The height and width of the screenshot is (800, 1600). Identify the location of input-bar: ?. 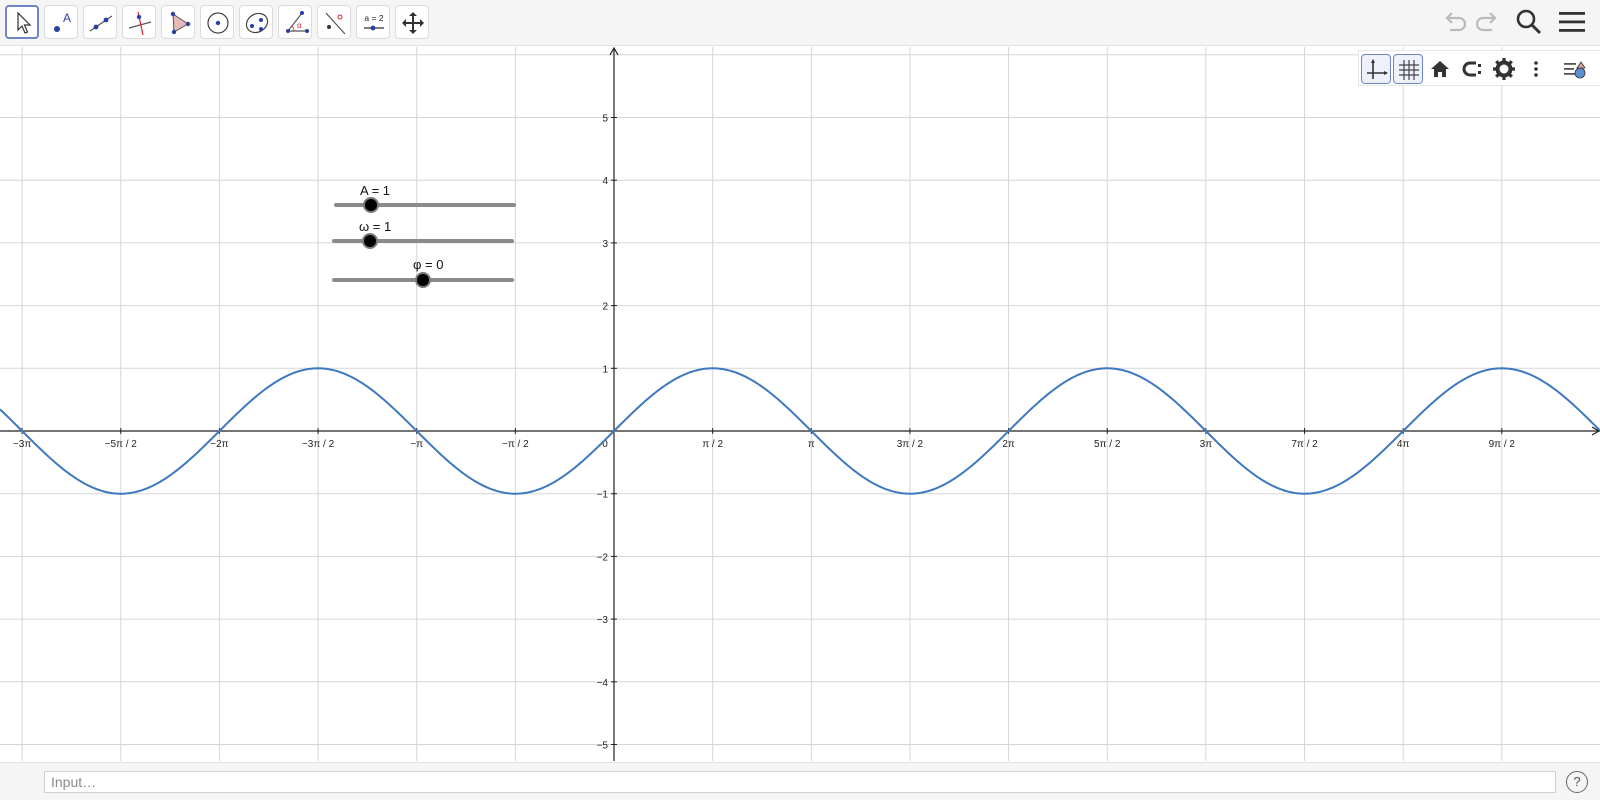
(800, 781).